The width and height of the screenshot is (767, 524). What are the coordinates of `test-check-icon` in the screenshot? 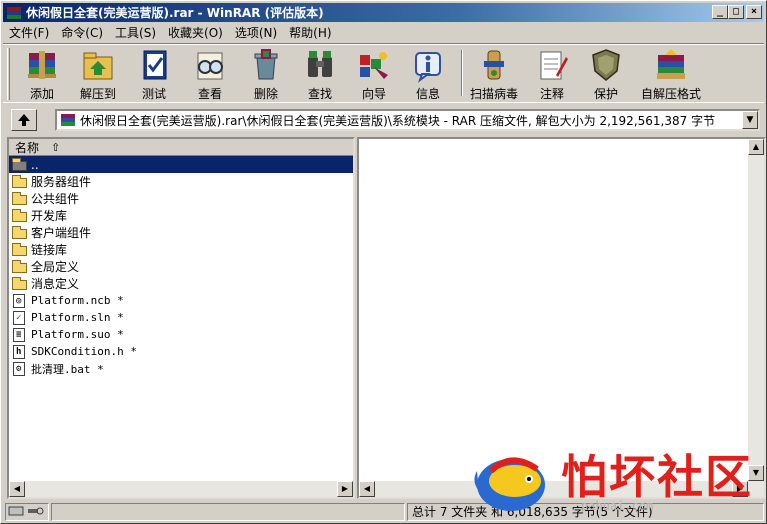 It's located at (154, 65).